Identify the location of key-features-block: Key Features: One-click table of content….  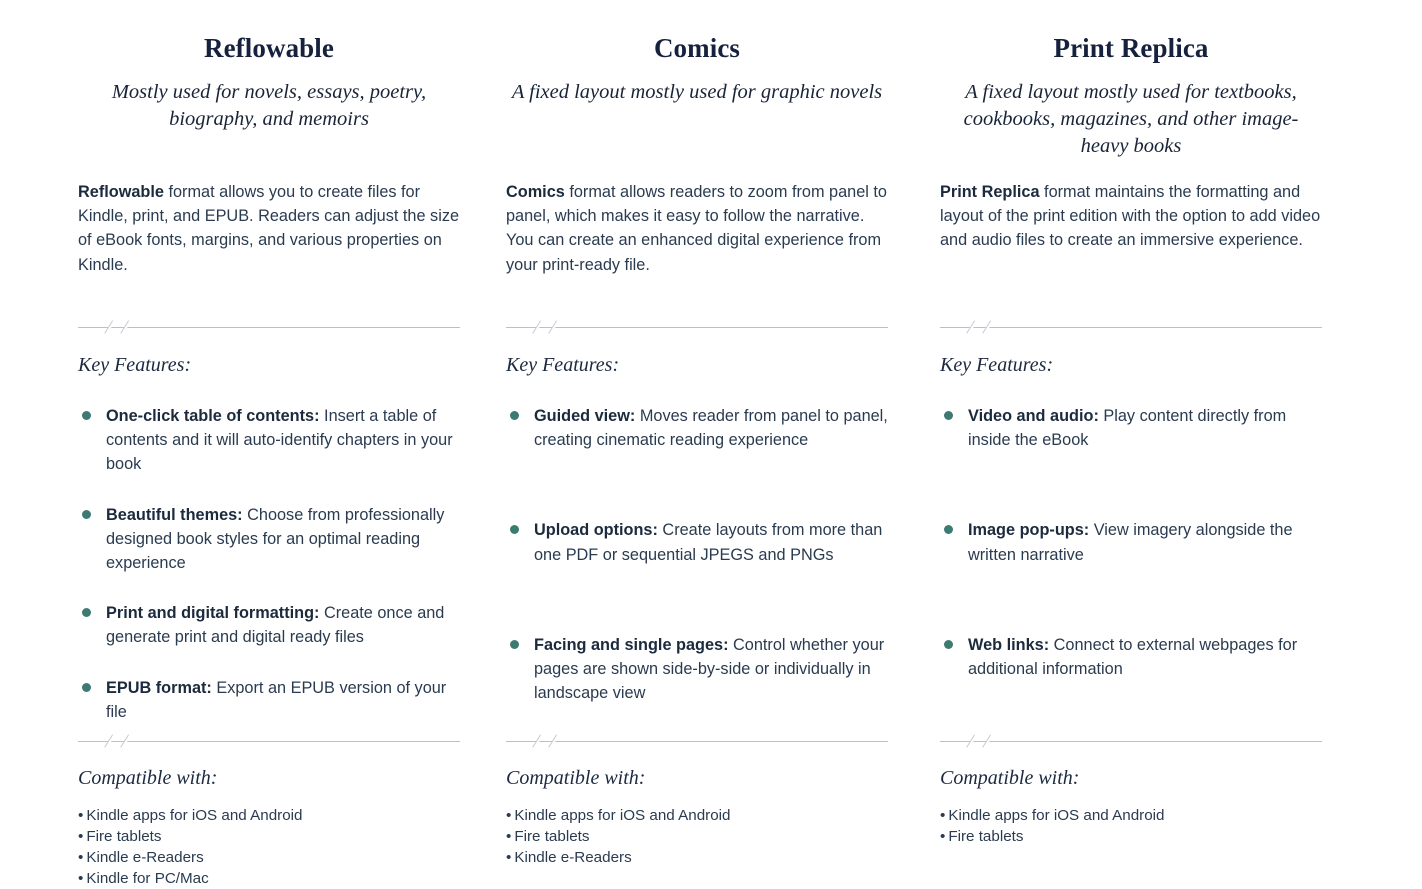
(269, 538).